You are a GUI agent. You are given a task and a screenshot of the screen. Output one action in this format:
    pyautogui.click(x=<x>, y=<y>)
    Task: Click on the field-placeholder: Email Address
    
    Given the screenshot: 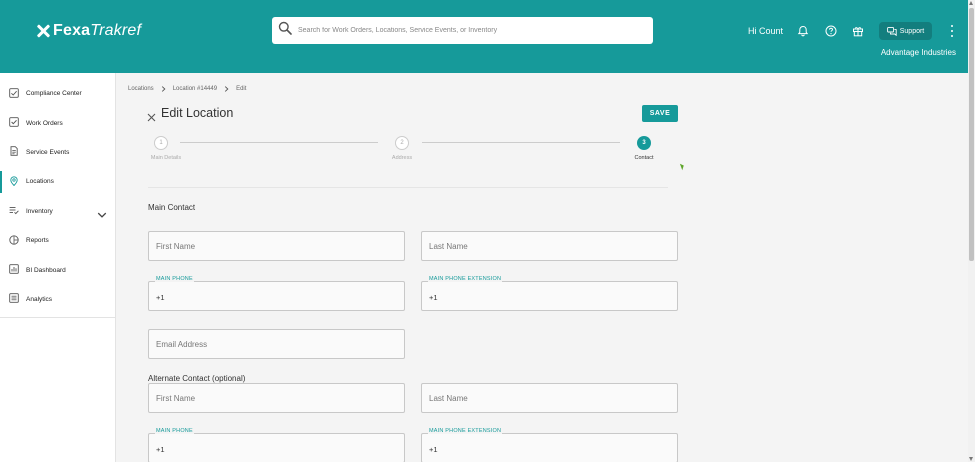 What is the action you would take?
    pyautogui.click(x=182, y=344)
    